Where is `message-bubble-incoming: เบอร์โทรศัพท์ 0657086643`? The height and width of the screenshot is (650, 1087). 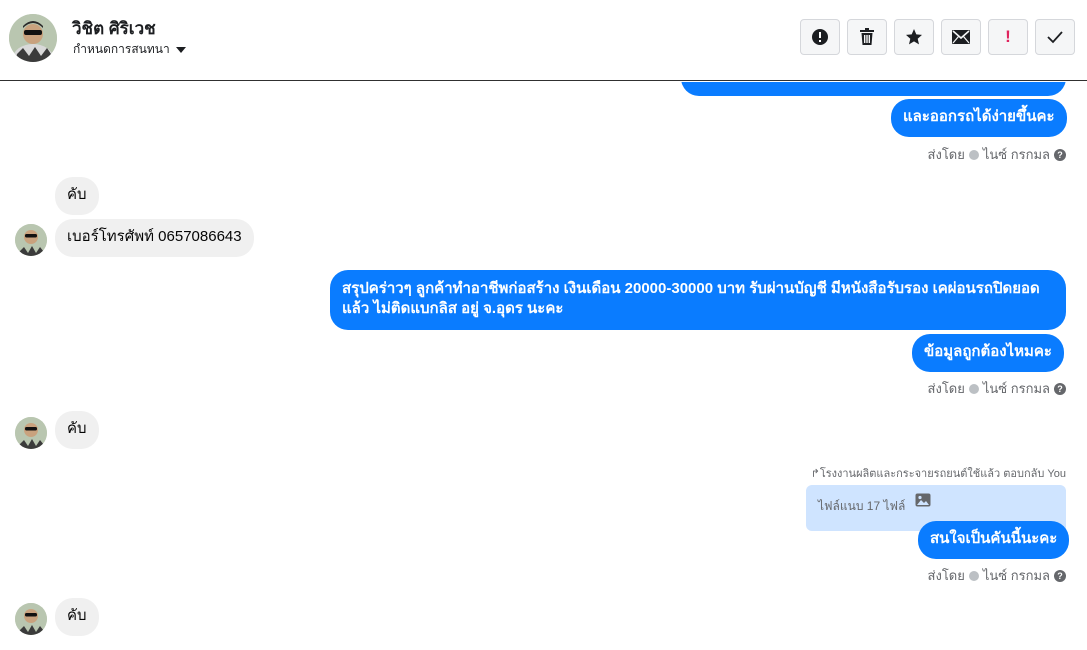 message-bubble-incoming: เบอร์โทรศัพท์ 0657086643 is located at coordinates (154, 238).